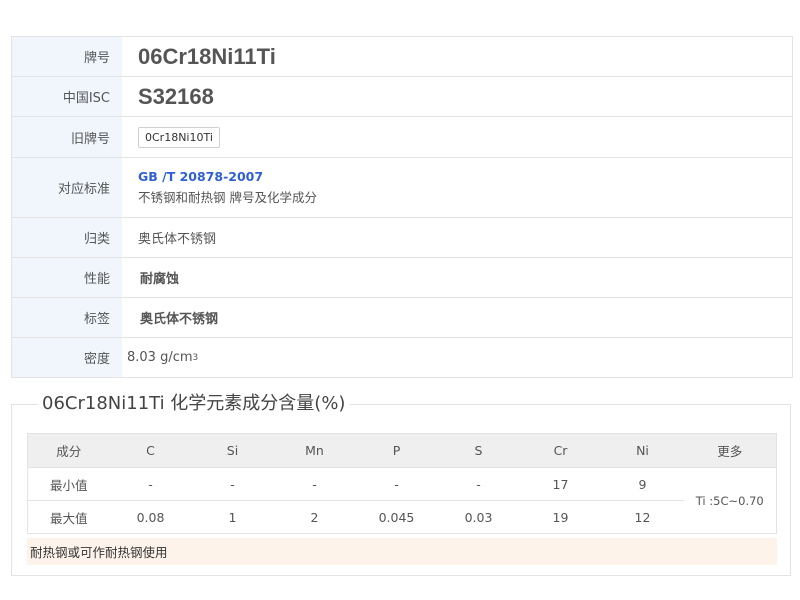 This screenshot has height=600, width=800. What do you see at coordinates (730, 450) in the screenshot?
I see `header-more: 更多` at bounding box center [730, 450].